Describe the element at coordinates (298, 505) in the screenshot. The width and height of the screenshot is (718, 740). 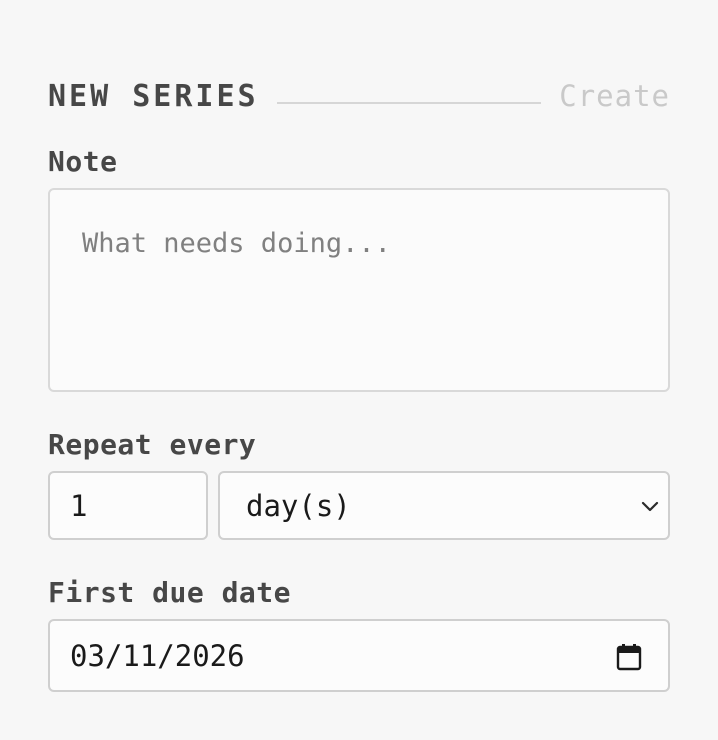
I see `repeat-unit-value: day(s)` at that location.